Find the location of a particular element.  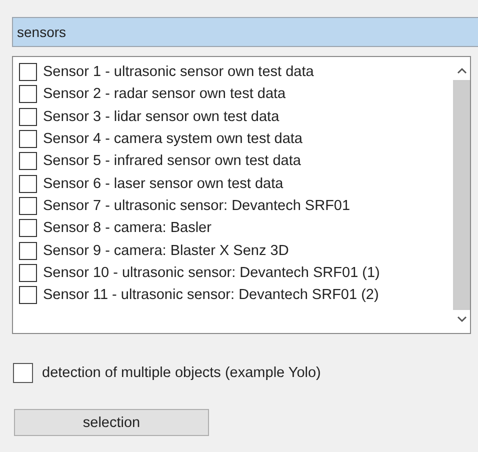

option-label: detection of multiple objects (example Yolo) is located at coordinates (181, 373).